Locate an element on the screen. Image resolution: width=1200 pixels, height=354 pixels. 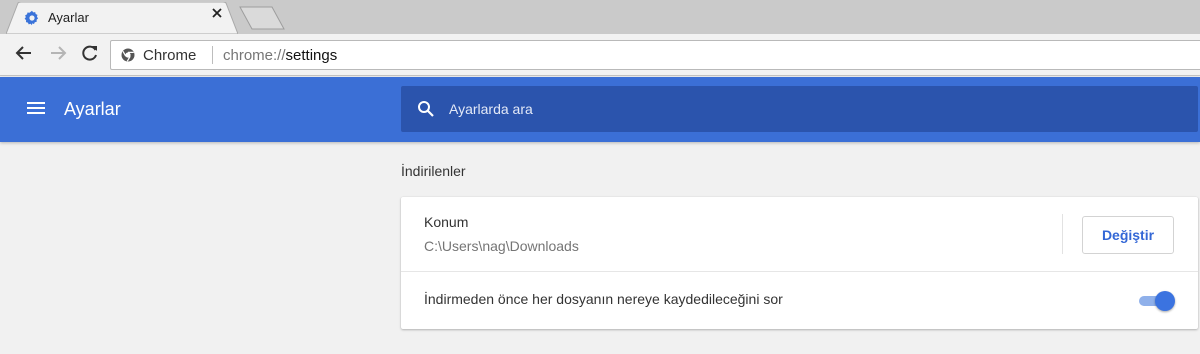
tab-strip: Ayarlar is located at coordinates (600, 17).